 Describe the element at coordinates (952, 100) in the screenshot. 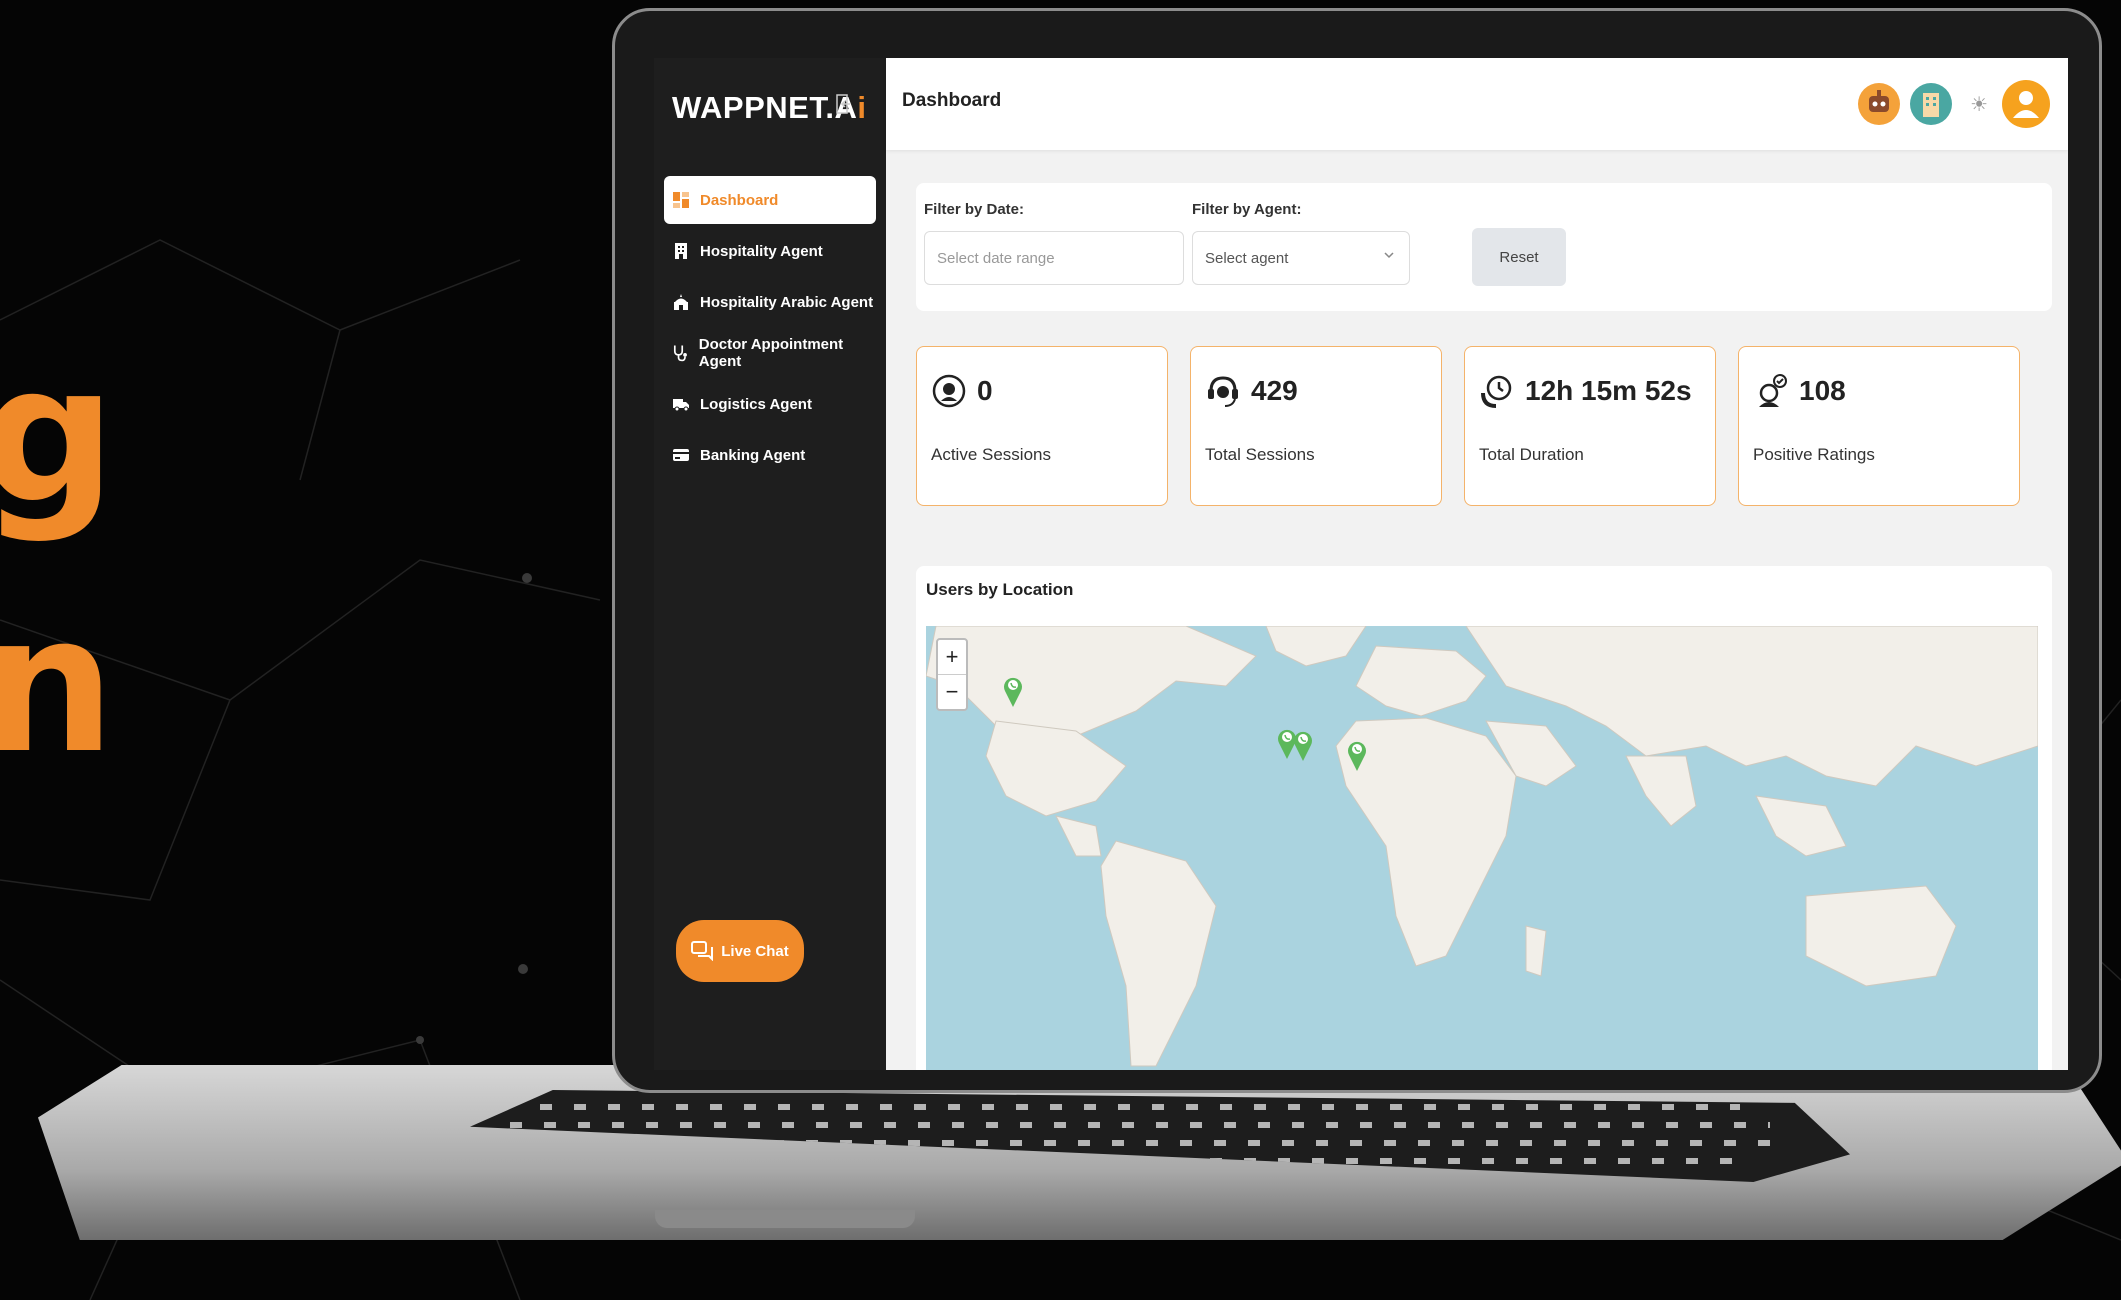

I see `page-title: Dashboard` at that location.